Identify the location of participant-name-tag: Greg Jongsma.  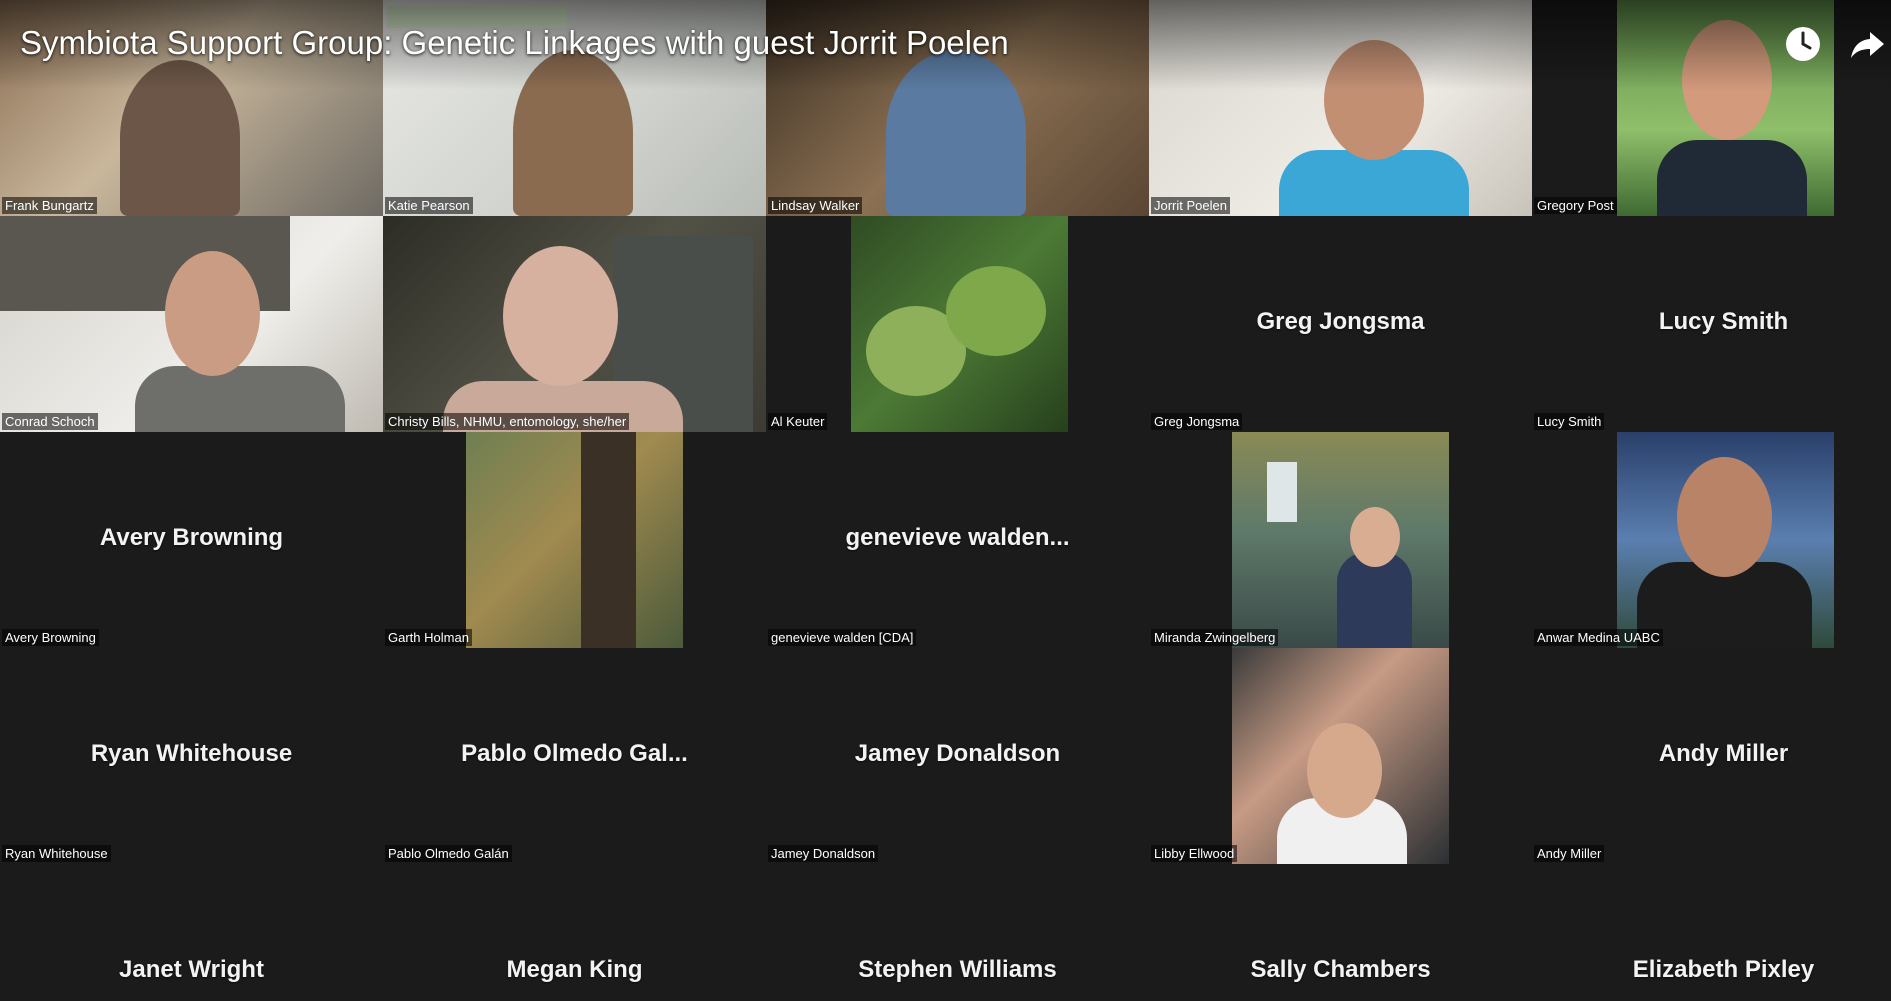
(1197, 421).